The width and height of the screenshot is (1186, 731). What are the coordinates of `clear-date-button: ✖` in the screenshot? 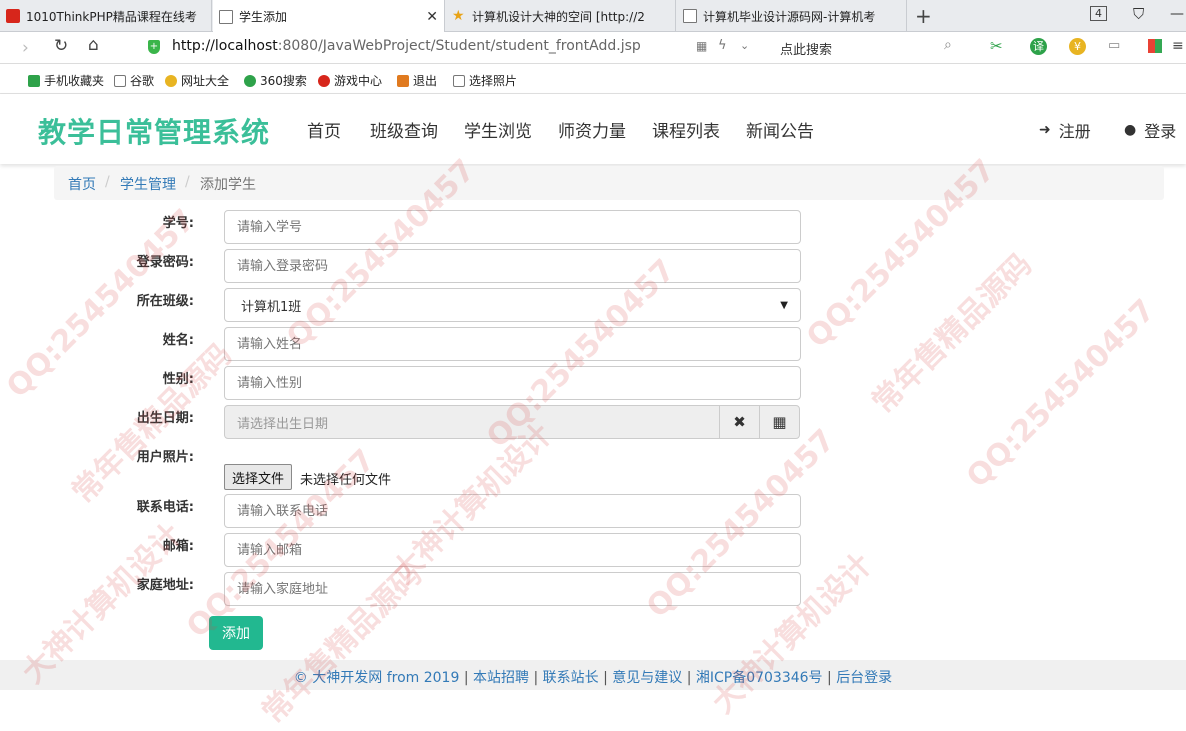 It's located at (739, 422).